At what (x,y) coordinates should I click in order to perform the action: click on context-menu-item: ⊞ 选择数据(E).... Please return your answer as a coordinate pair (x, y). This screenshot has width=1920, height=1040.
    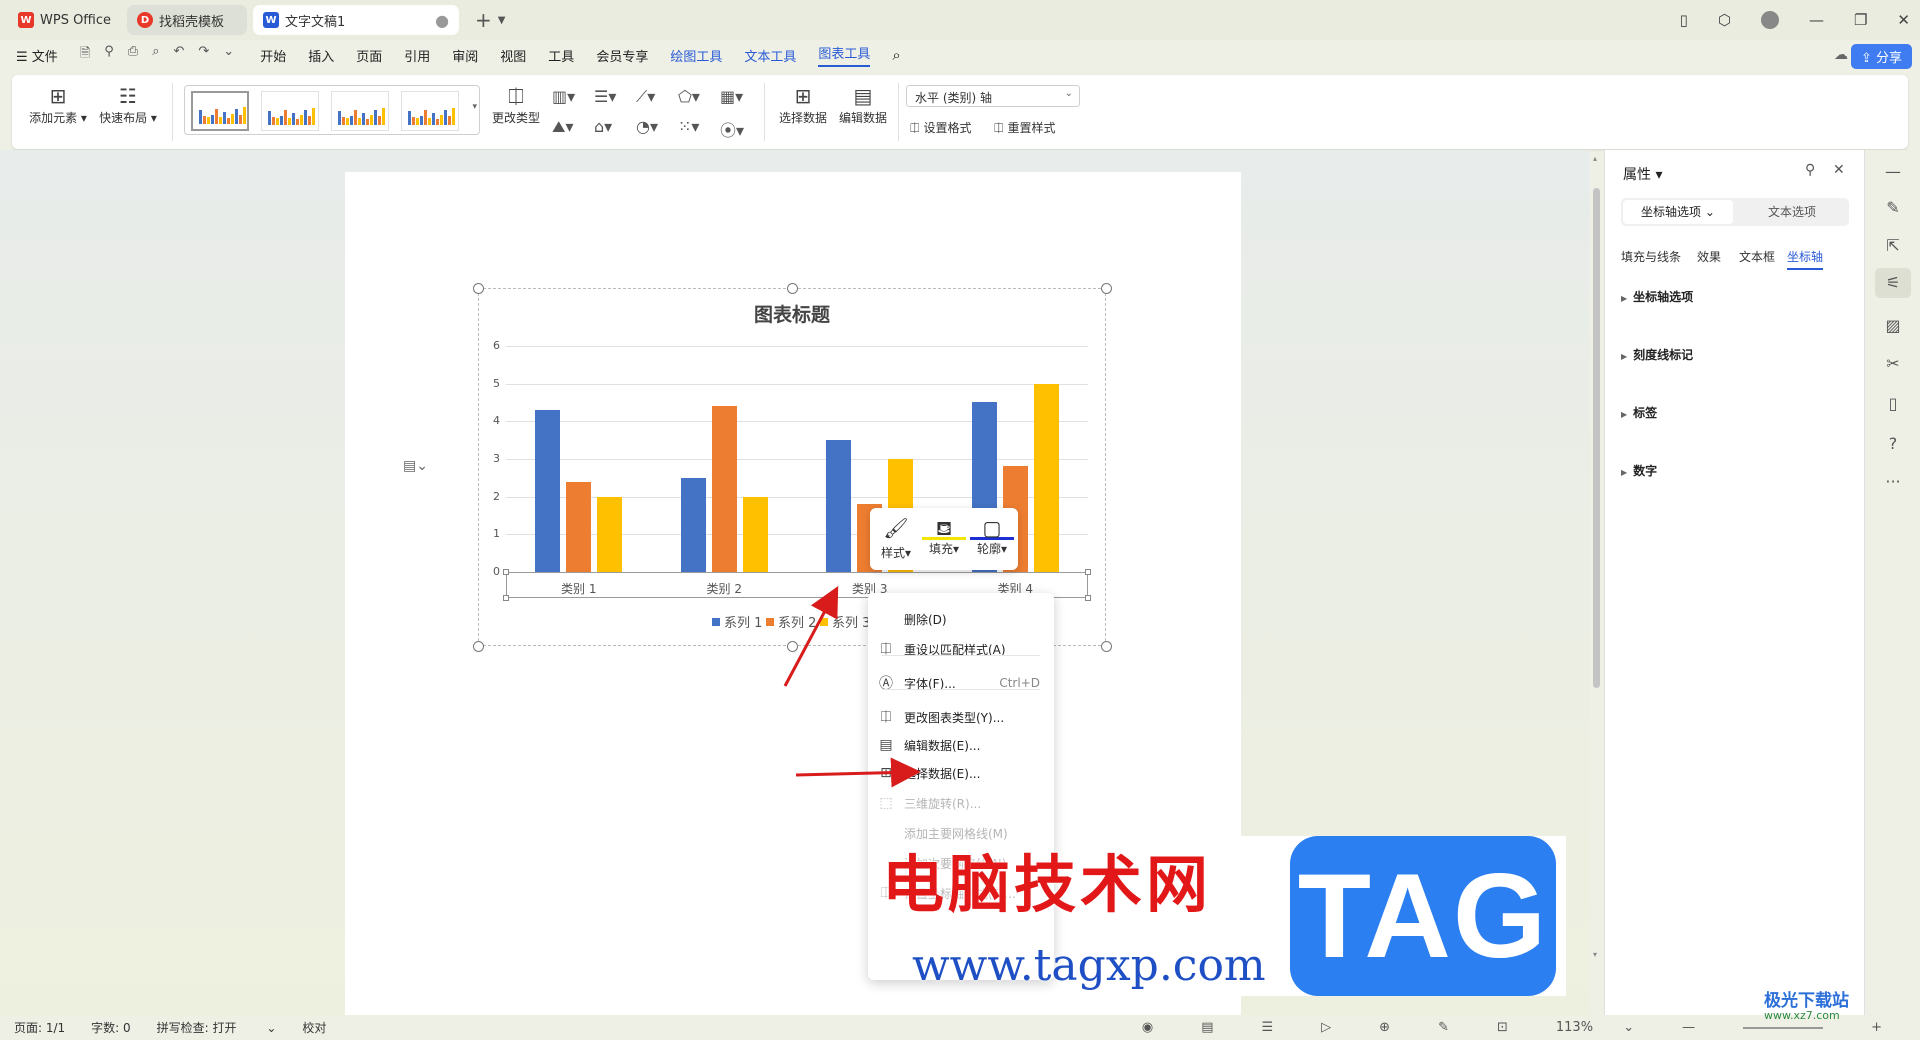
    Looking at the image, I should click on (961, 773).